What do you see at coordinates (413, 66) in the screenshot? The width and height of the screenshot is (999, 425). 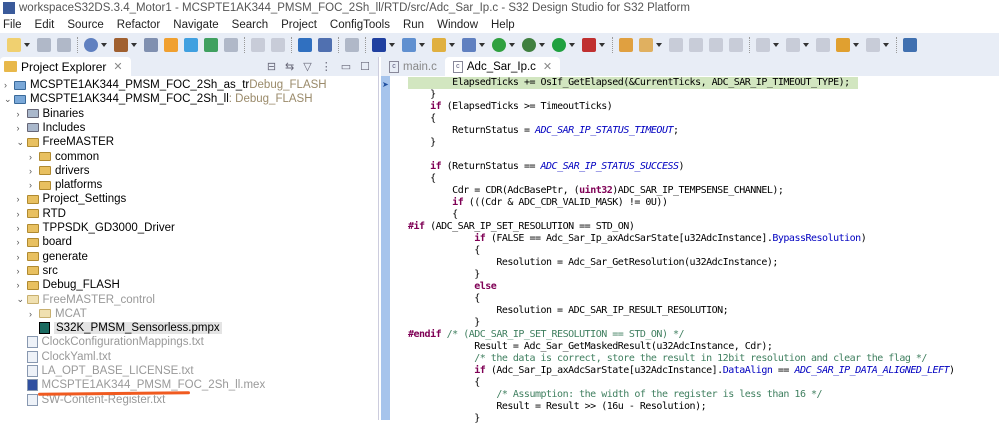 I see `tab-main-c: c main.c` at bounding box center [413, 66].